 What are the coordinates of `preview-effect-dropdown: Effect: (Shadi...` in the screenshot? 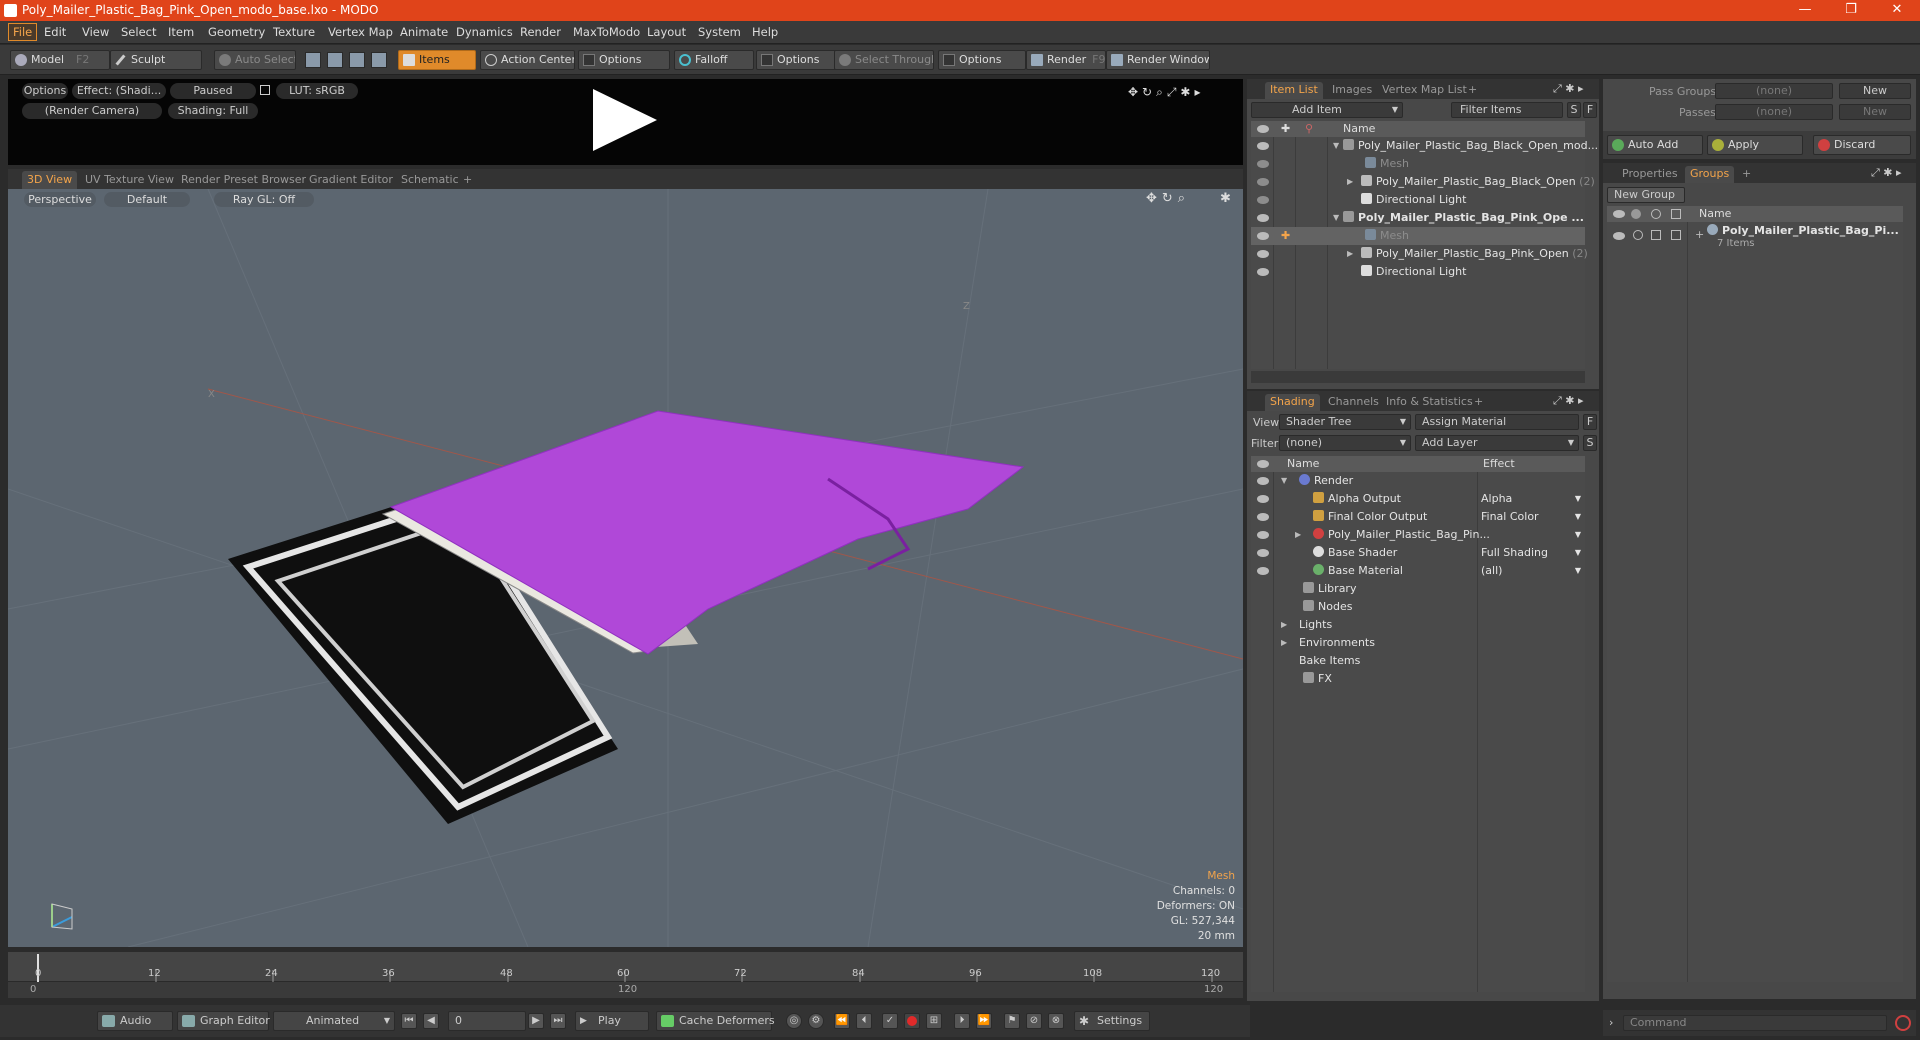 It's located at (119, 91).